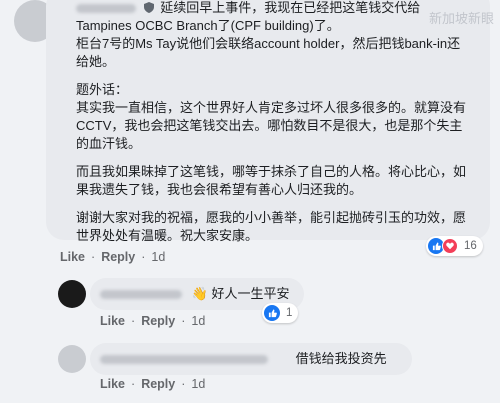 The image size is (500, 403). What do you see at coordinates (272, 313) in the screenshot?
I see `like-reaction-icon` at bounding box center [272, 313].